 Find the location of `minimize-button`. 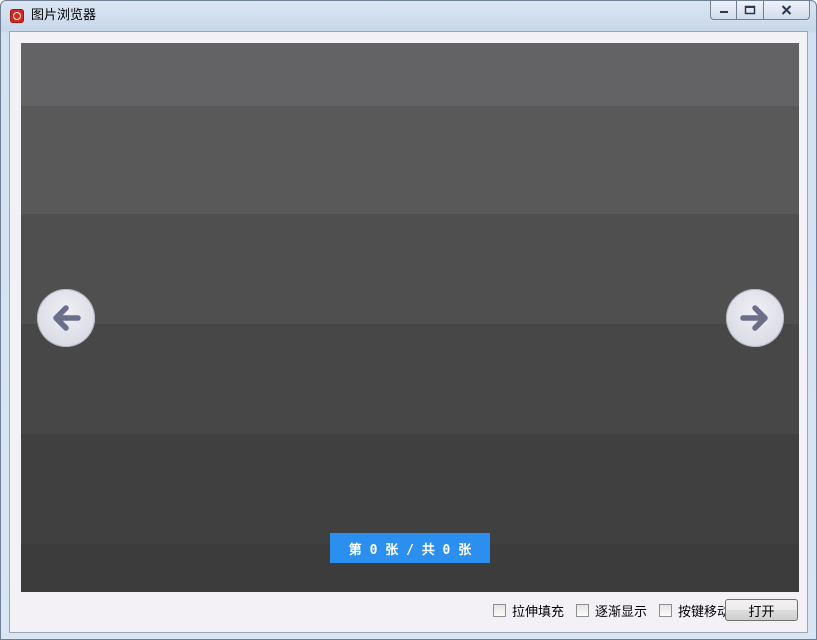

minimize-button is located at coordinates (723, 10).